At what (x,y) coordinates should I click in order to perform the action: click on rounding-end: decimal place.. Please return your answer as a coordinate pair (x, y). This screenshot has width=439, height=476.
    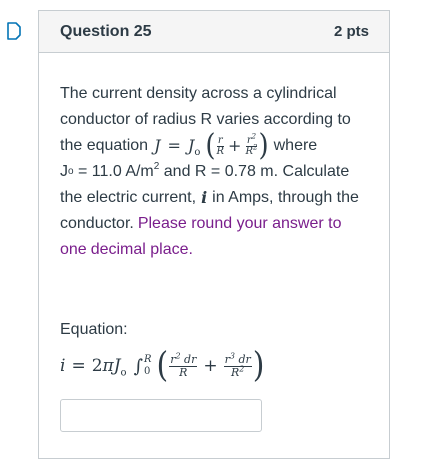
    Looking at the image, I should click on (141, 249).